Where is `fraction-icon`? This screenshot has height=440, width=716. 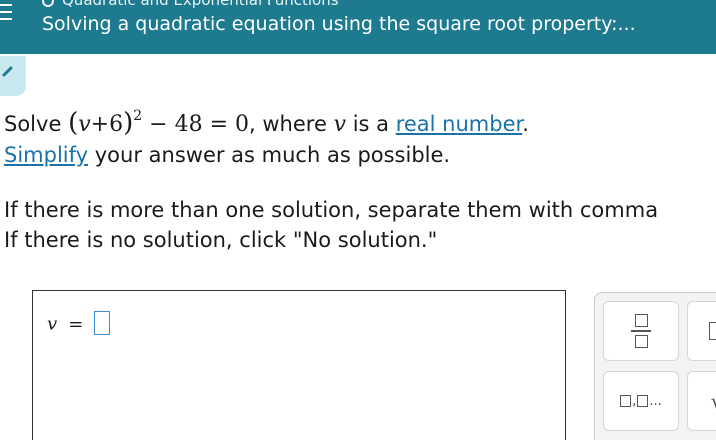
fraction-icon is located at coordinates (641, 331).